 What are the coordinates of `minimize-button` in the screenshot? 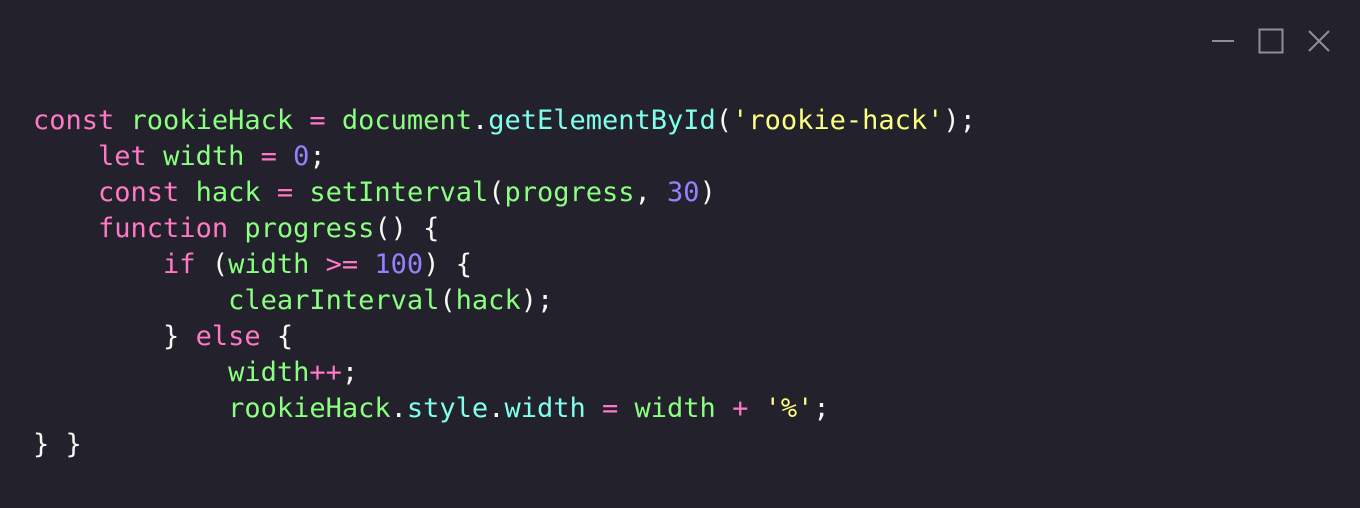 It's located at (1223, 41).